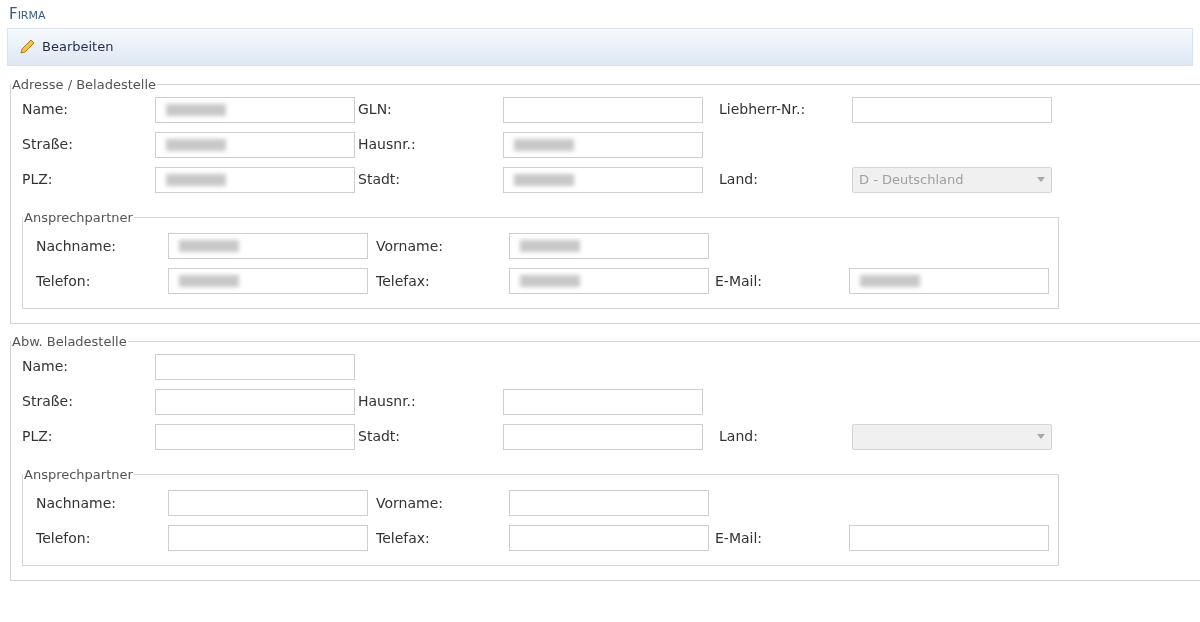  Describe the element at coordinates (66, 47) in the screenshot. I see `edit-button: Bearbeiten` at that location.